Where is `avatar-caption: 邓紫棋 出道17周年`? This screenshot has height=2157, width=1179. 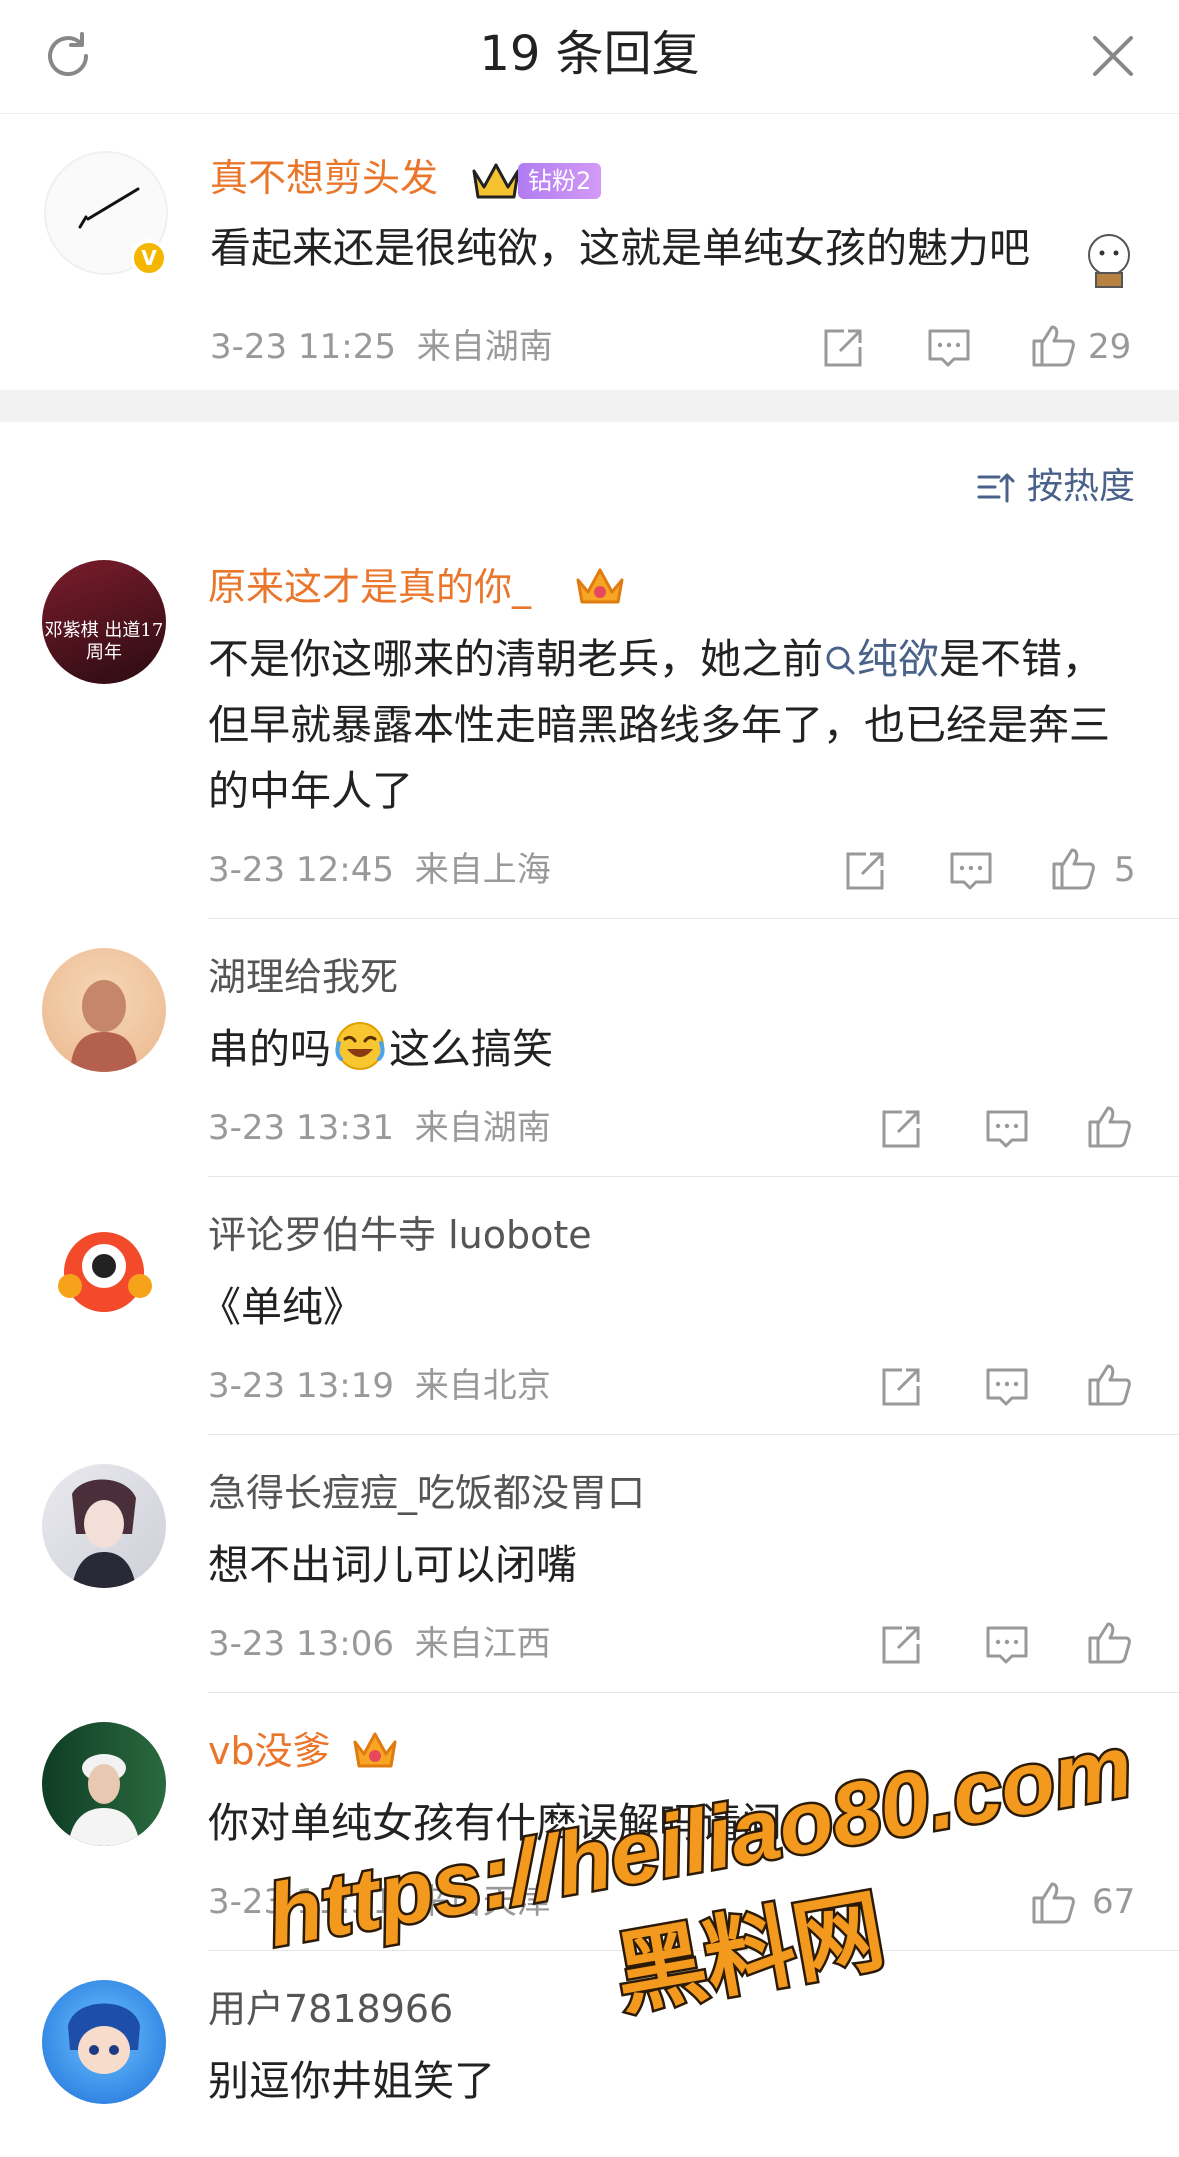 avatar-caption: 邓紫棋 出道17周年 is located at coordinates (104, 641).